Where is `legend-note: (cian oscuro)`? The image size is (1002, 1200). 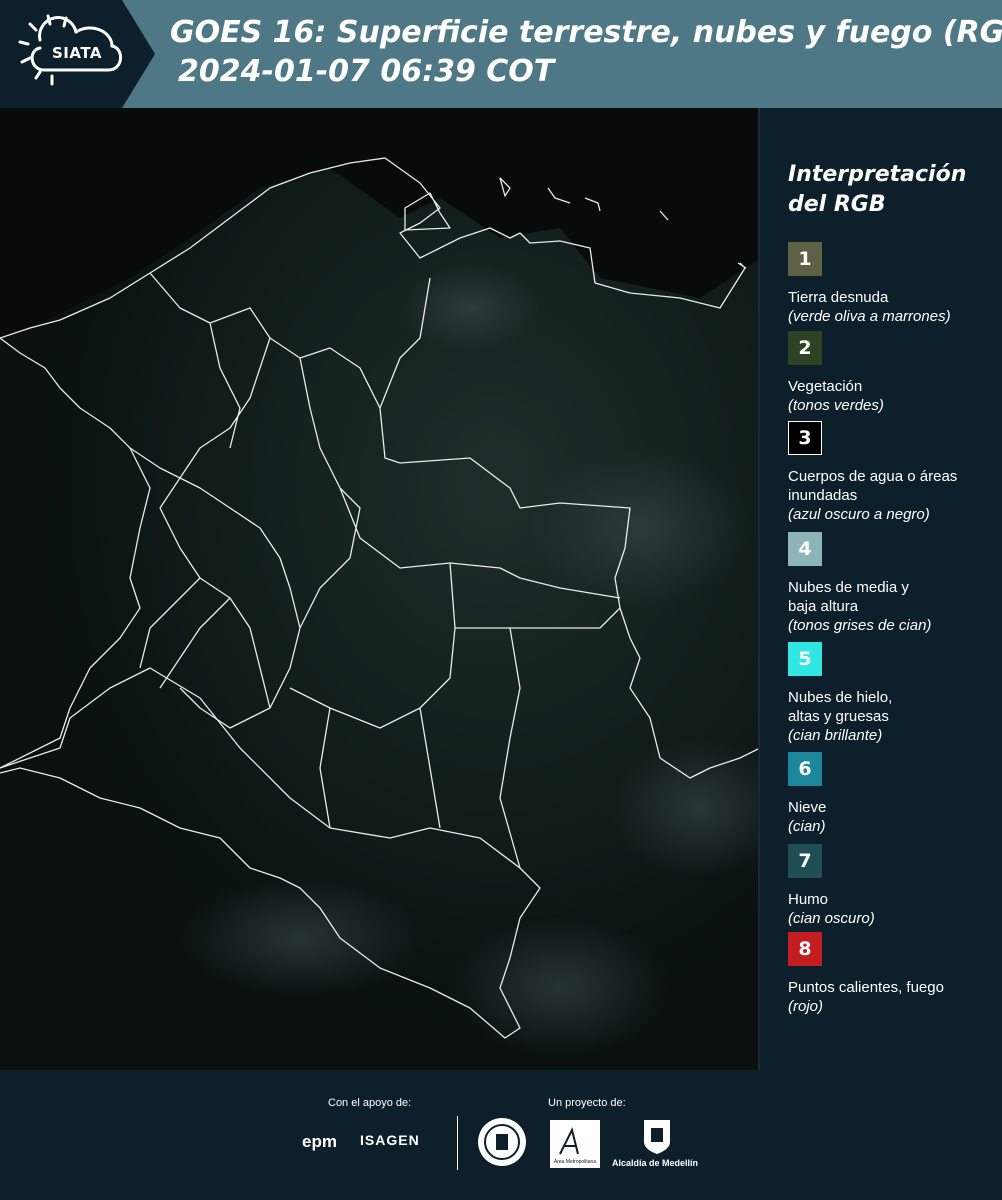
legend-note: (cian oscuro) is located at coordinates (831, 918).